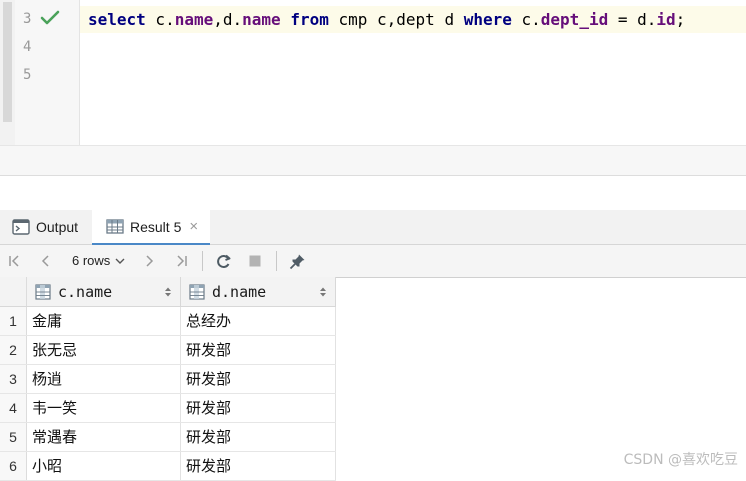  I want to click on line-number: 3, so click(27, 19).